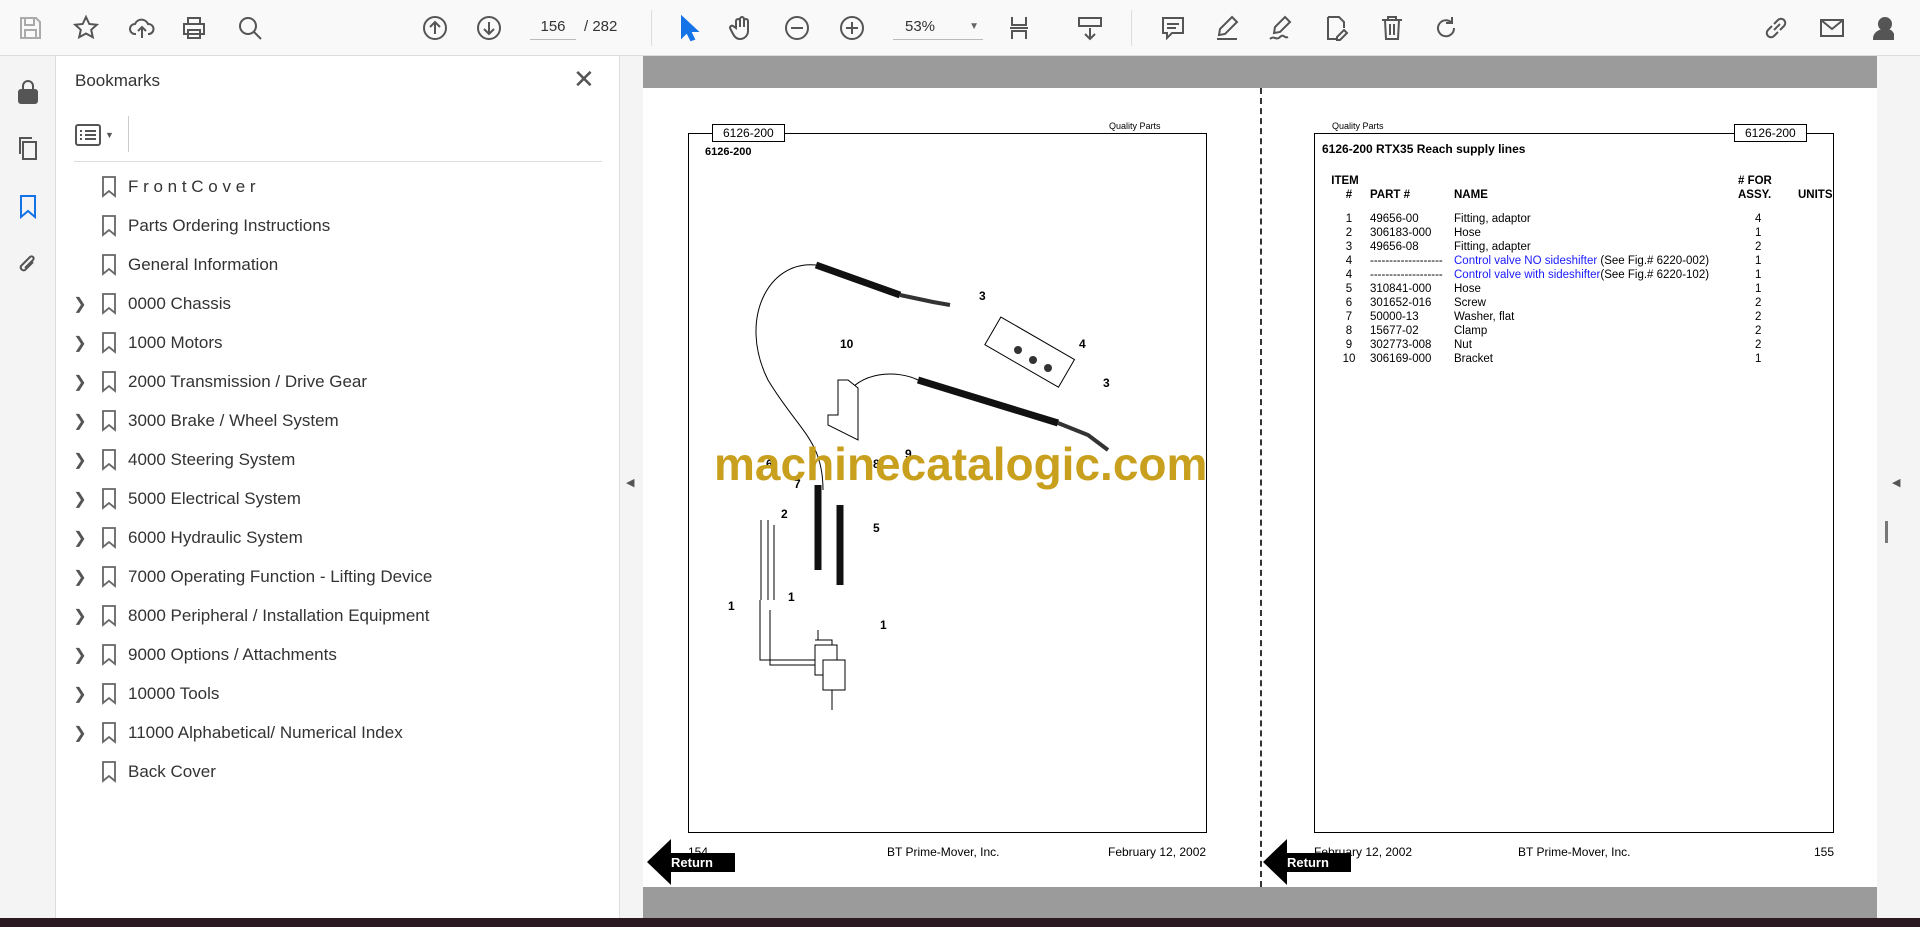  I want to click on return-label: Return, so click(1318, 862).